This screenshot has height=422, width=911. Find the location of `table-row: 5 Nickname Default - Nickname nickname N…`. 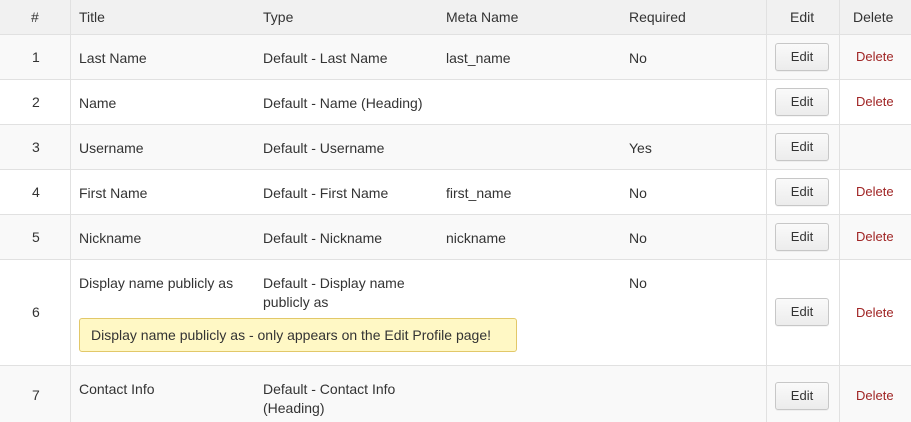

table-row: 5 Nickname Default - Nickname nickname N… is located at coordinates (455, 237).